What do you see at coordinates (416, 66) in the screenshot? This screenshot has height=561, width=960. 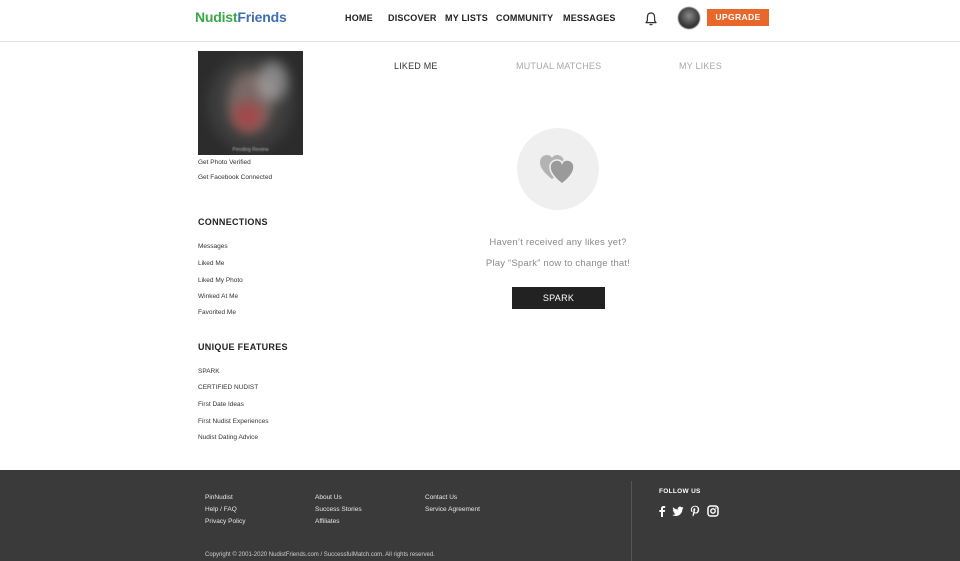 I see `tab-liked-me: LIKED ME` at bounding box center [416, 66].